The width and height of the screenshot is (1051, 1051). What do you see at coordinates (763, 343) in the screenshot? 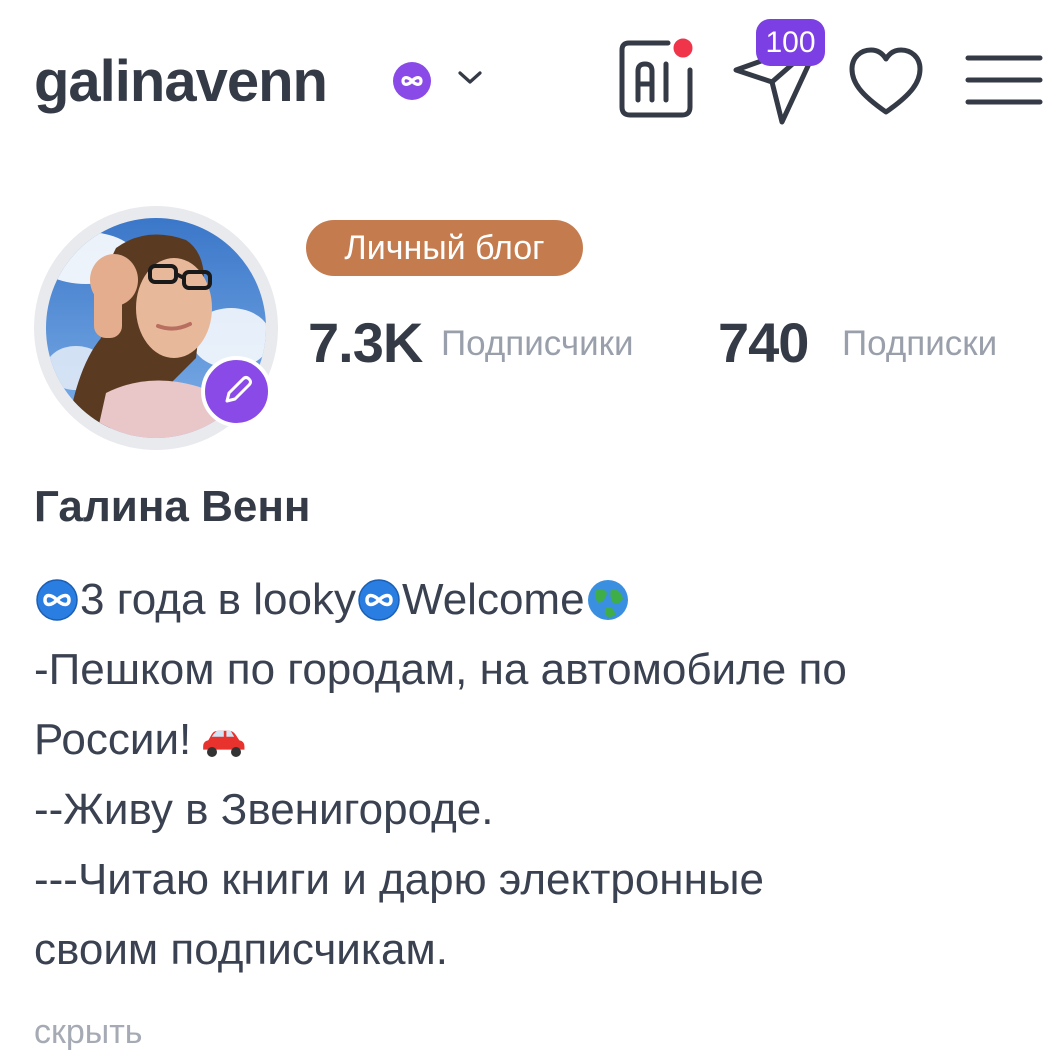
I see `following-count: 740` at bounding box center [763, 343].